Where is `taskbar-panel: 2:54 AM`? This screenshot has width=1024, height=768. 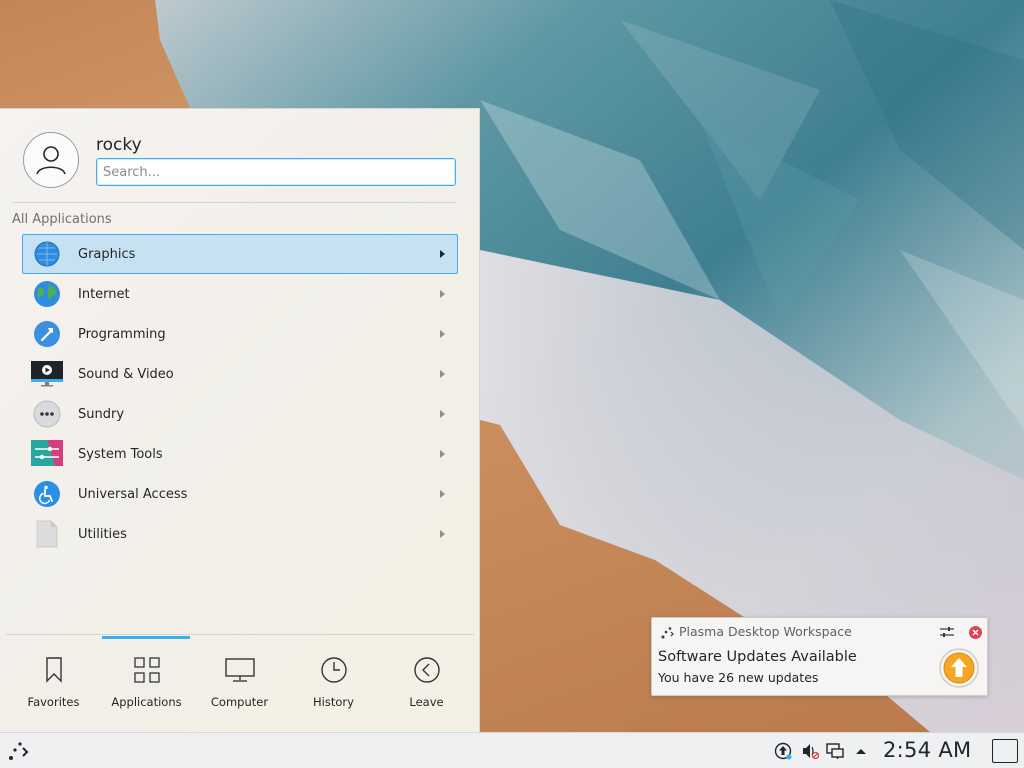
taskbar-panel: 2:54 AM is located at coordinates (512, 750).